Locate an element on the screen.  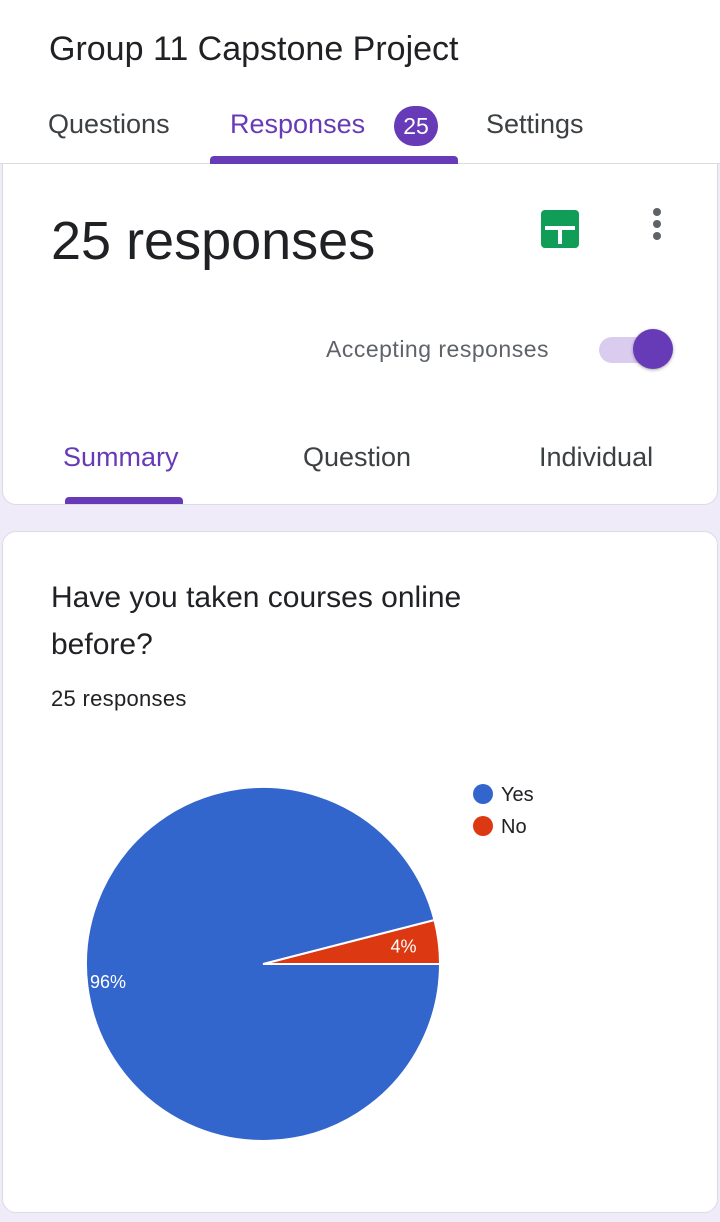
legend-swatch-yes is located at coordinates (483, 794).